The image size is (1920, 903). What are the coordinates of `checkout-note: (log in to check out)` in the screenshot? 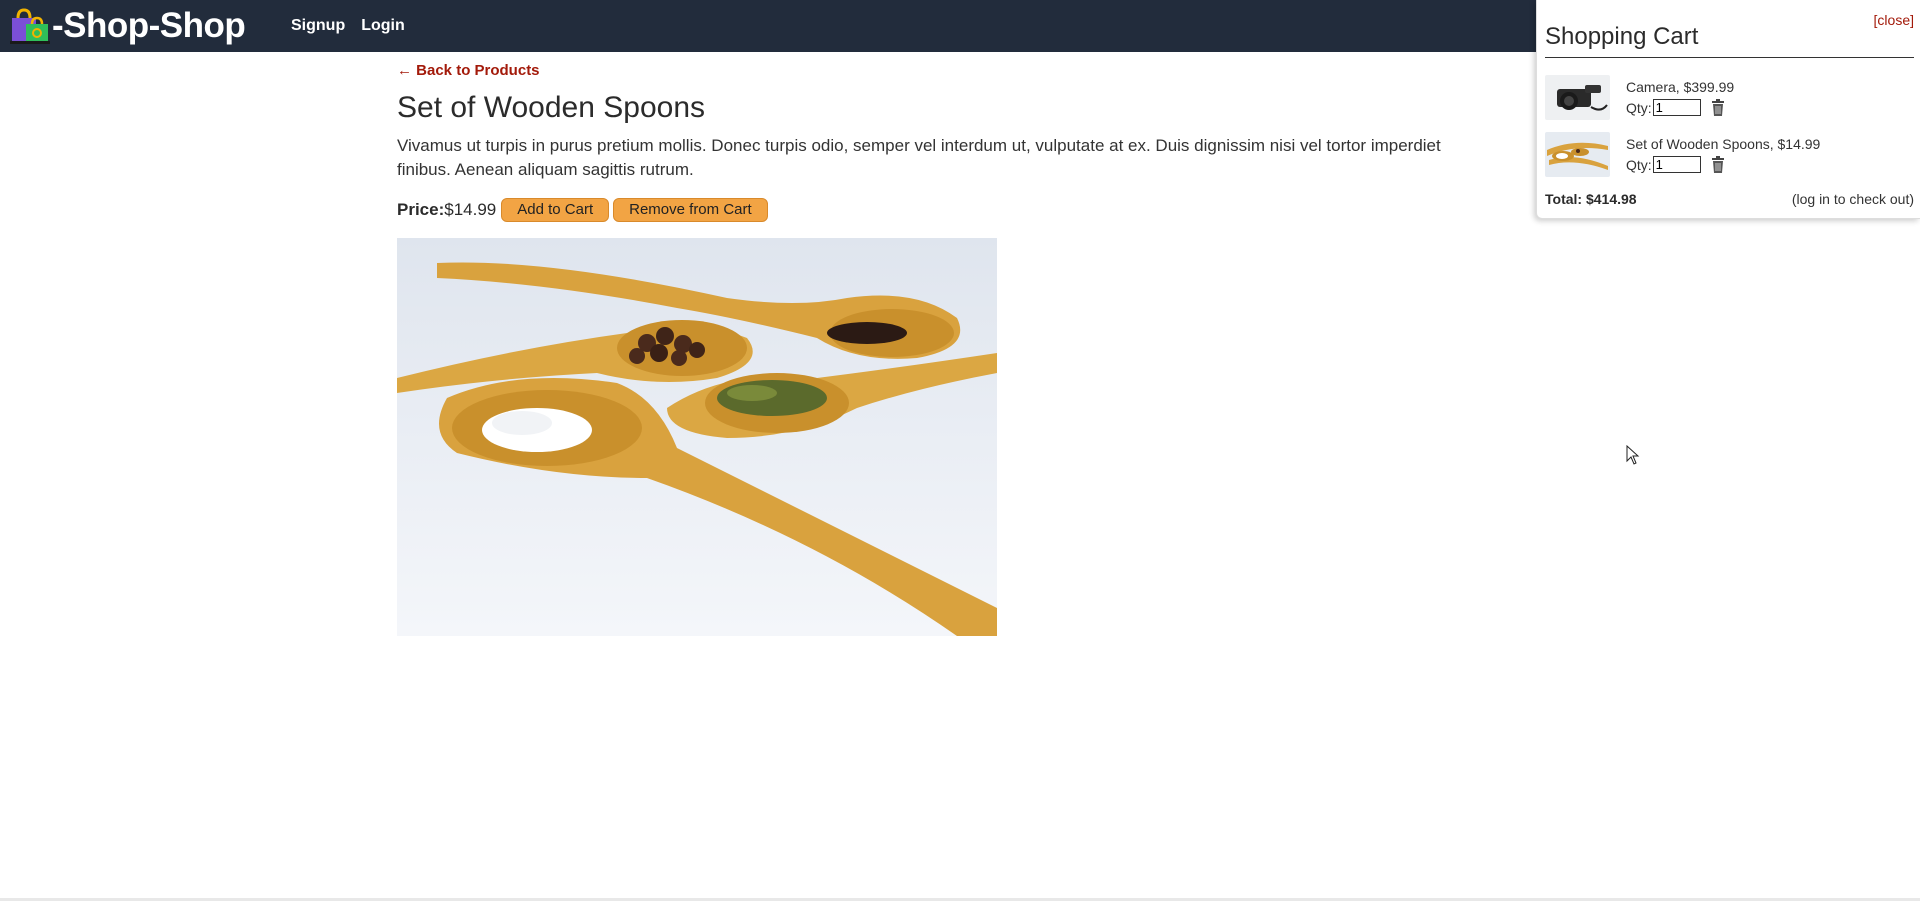 It's located at (1852, 199).